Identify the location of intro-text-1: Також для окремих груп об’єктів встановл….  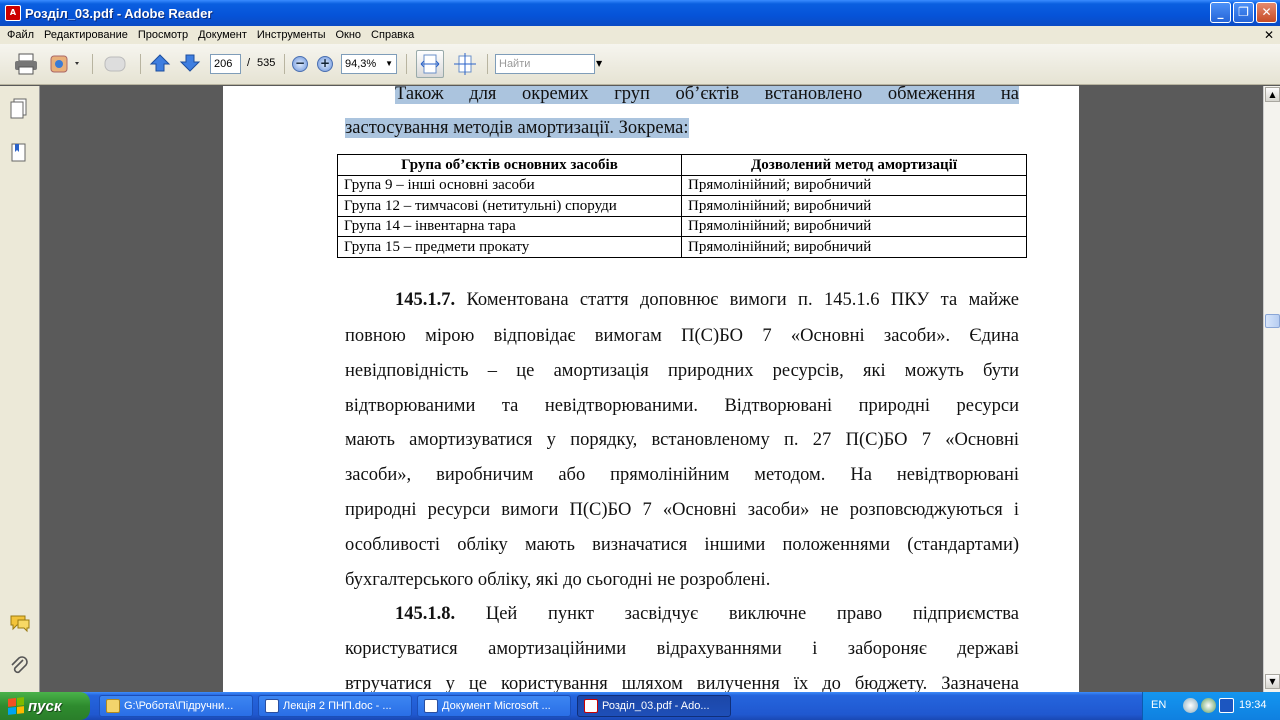
(707, 95).